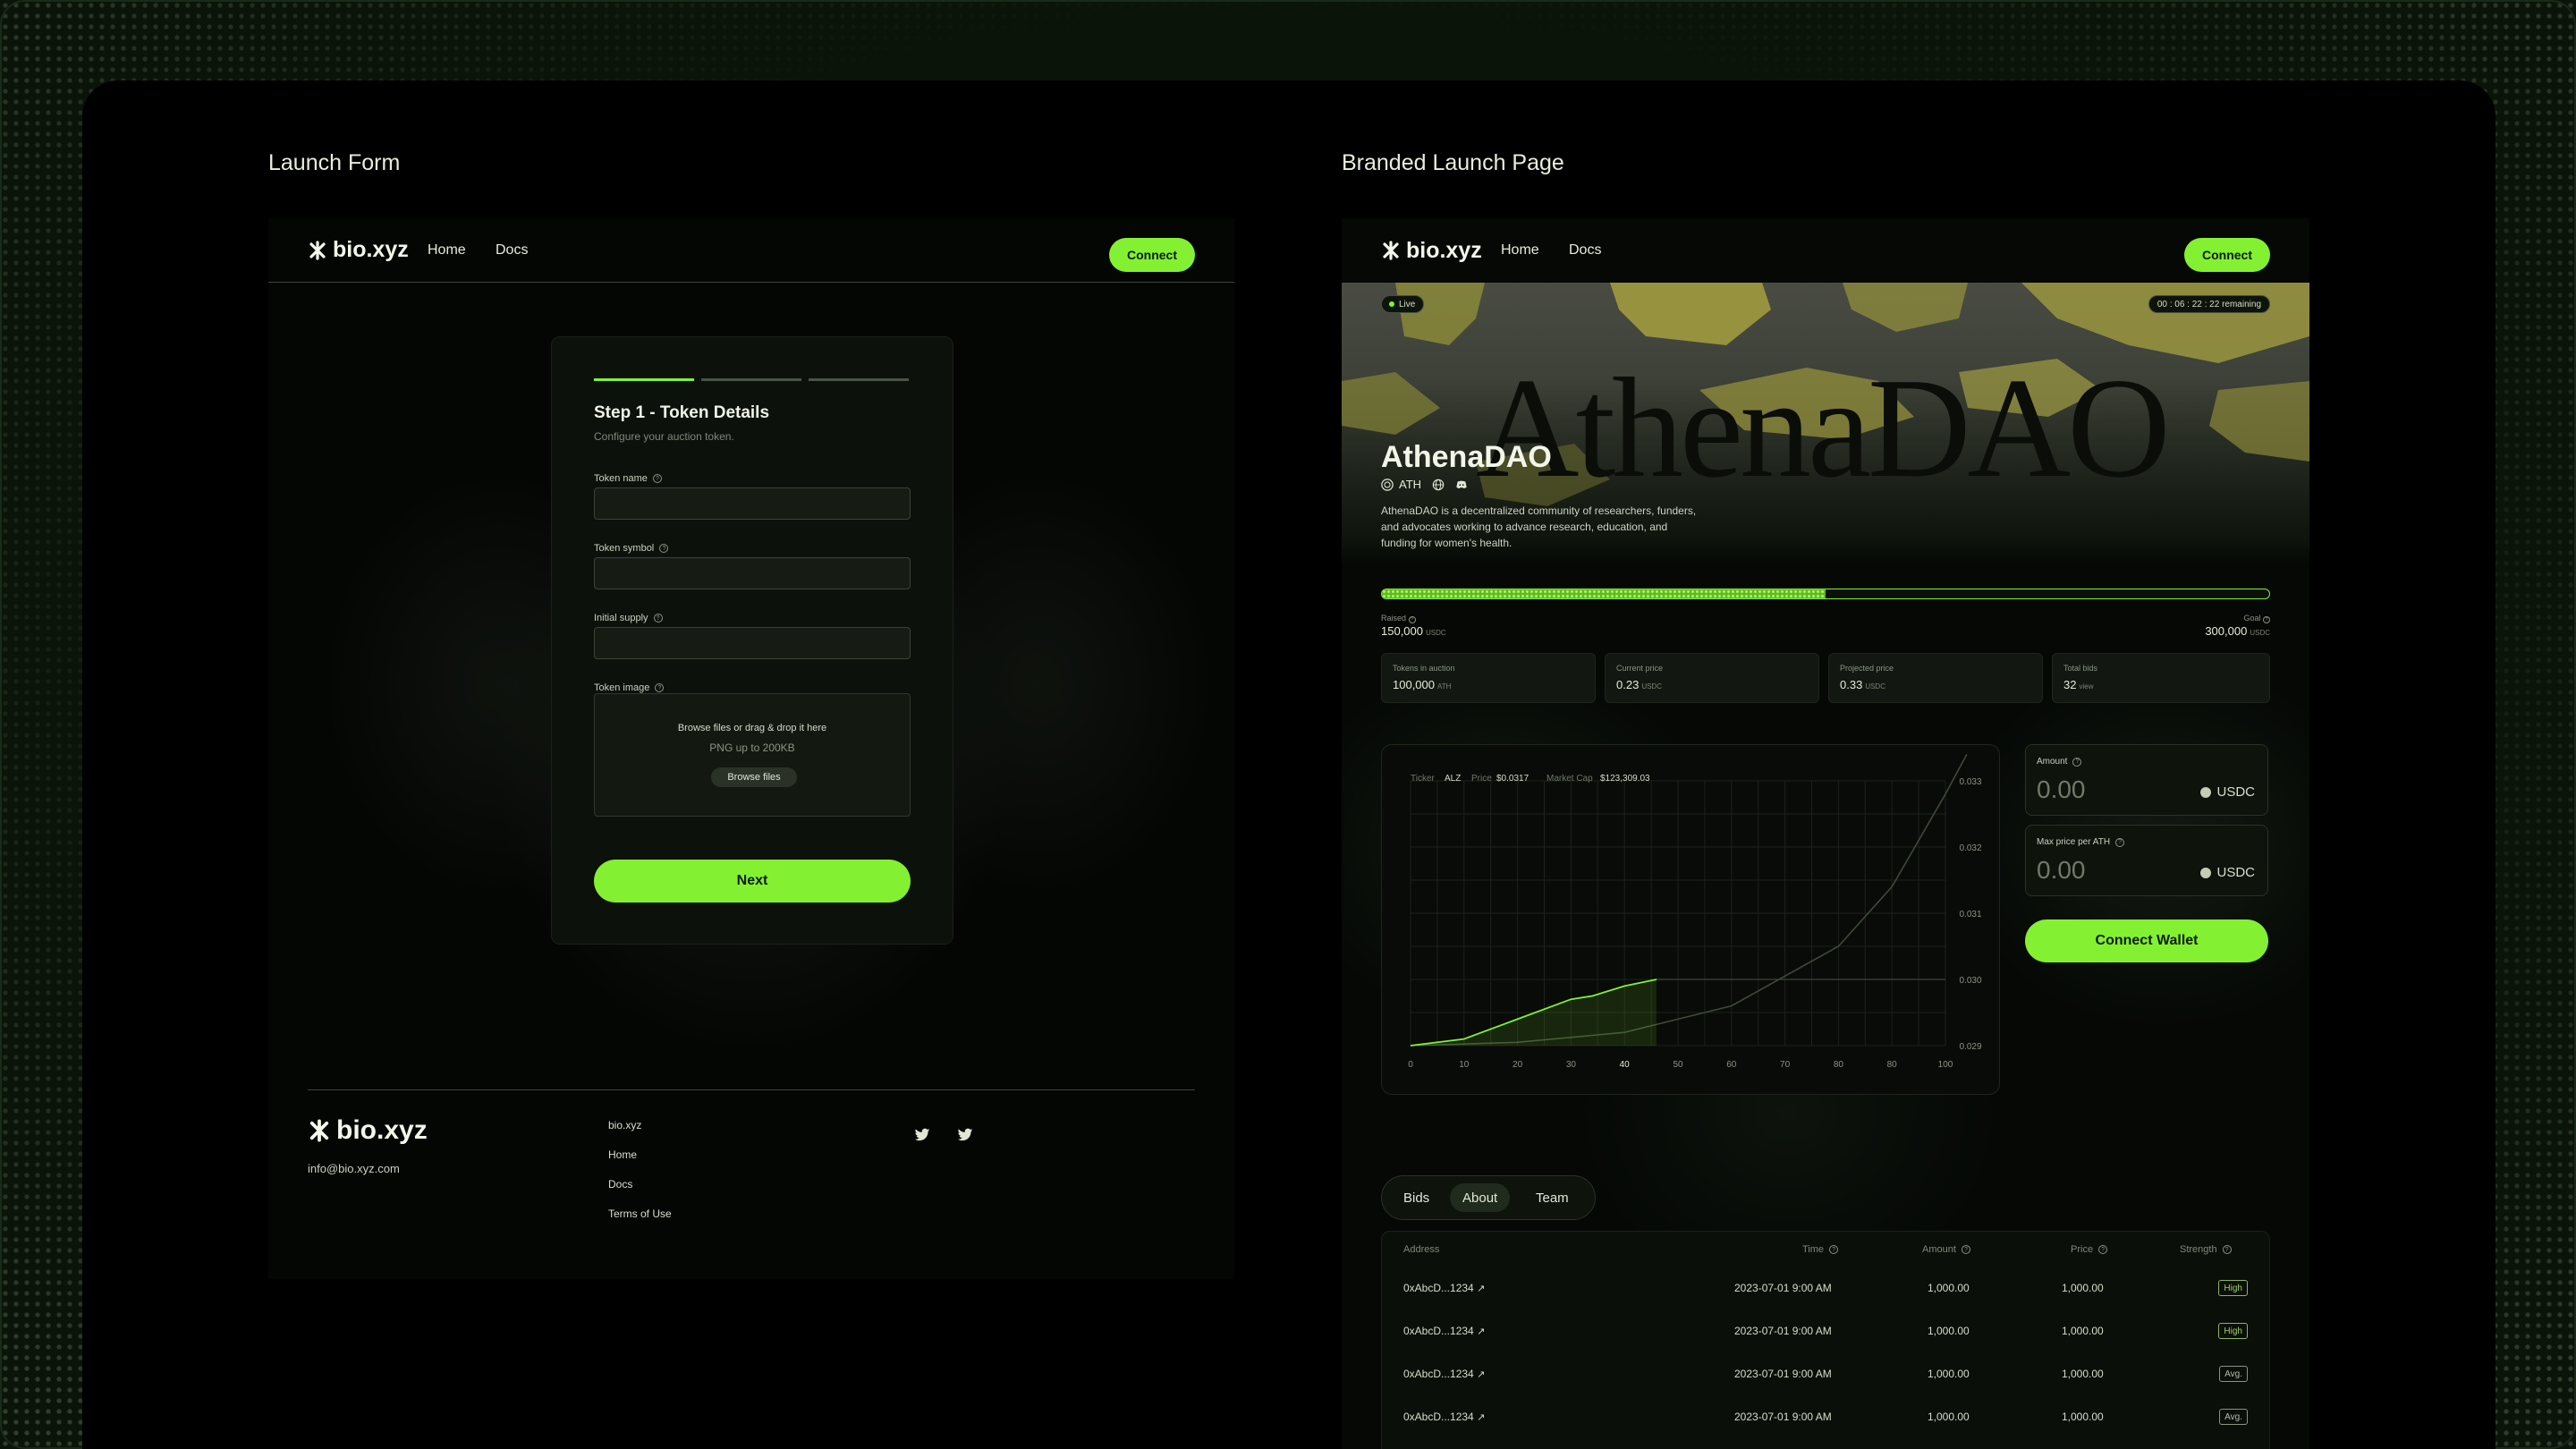 The width and height of the screenshot is (2576, 1449). I want to click on y-tick-label: 0.029, so click(1970, 1047).